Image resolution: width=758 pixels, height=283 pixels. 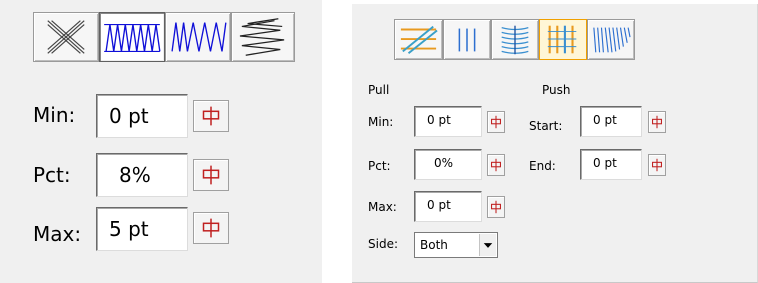 I want to click on pull-pct-stepper, so click(x=496, y=165).